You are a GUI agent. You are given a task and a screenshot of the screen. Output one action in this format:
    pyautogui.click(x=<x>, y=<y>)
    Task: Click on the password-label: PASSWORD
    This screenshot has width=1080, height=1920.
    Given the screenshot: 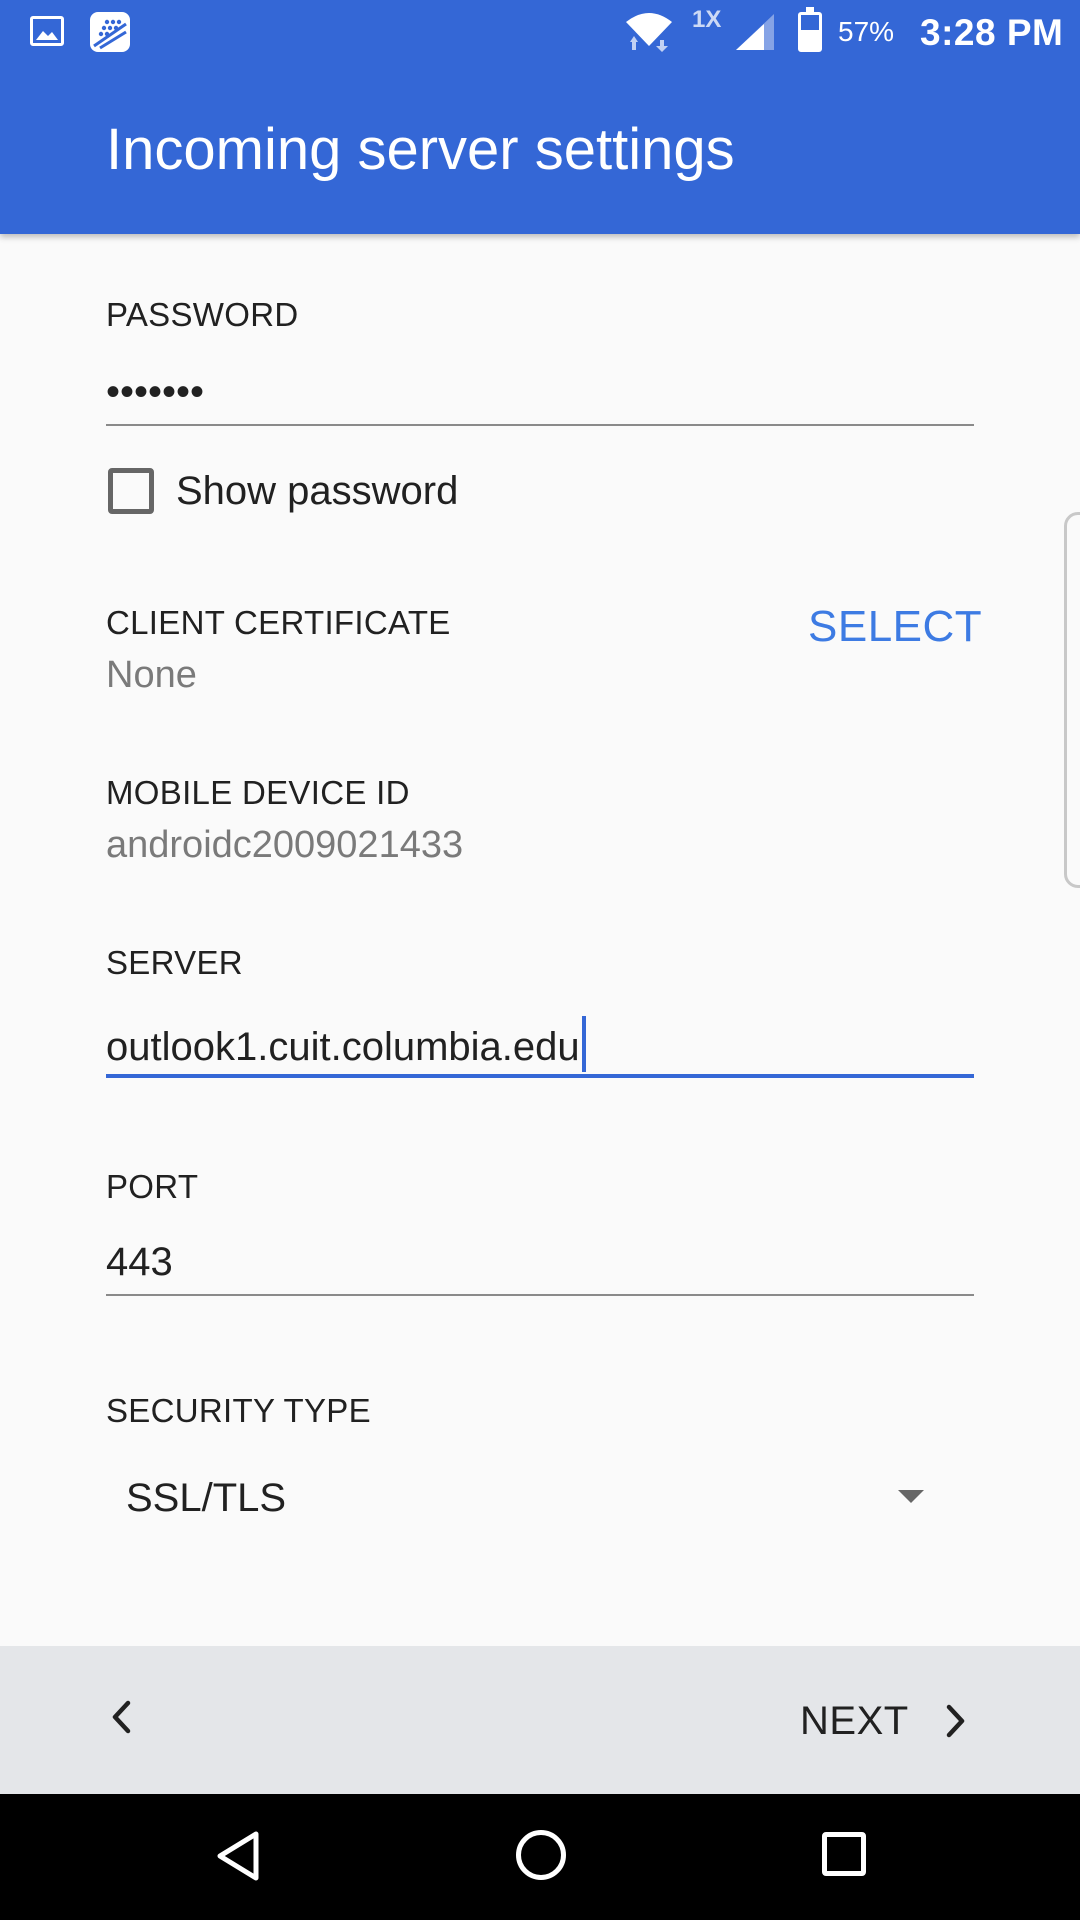 What is the action you would take?
    pyautogui.click(x=202, y=314)
    